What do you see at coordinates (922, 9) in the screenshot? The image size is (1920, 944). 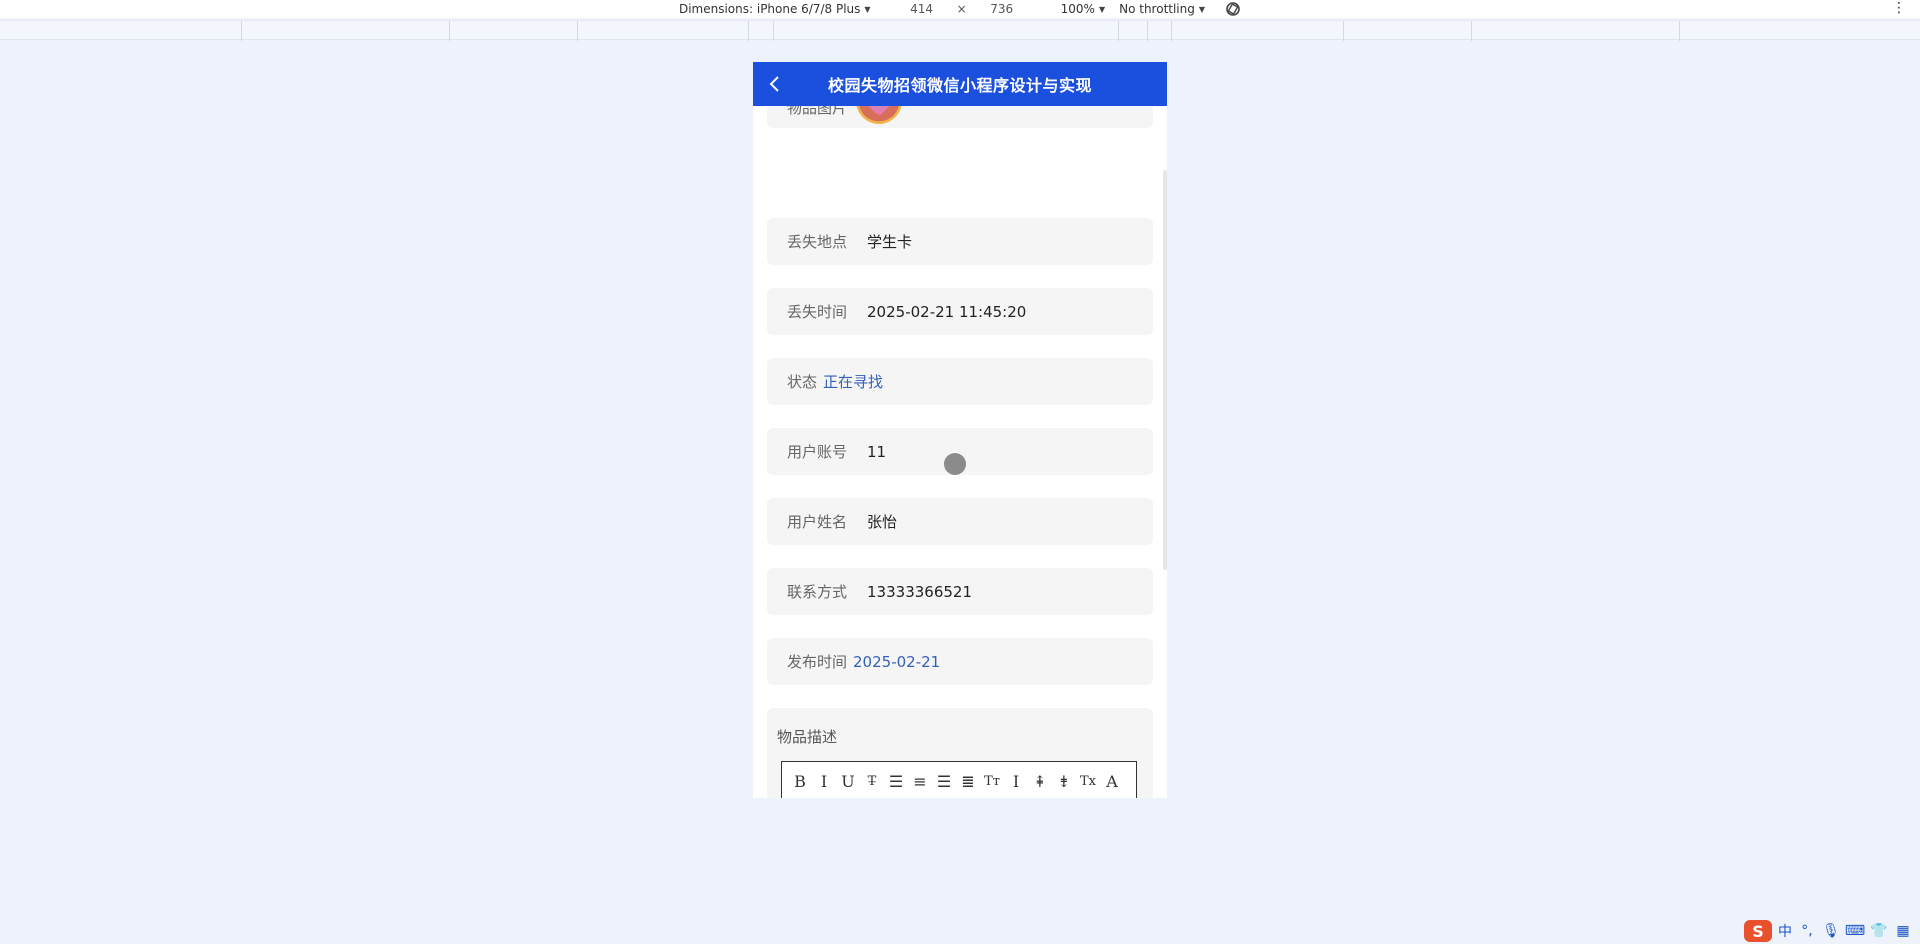 I see `width-input: 414` at bounding box center [922, 9].